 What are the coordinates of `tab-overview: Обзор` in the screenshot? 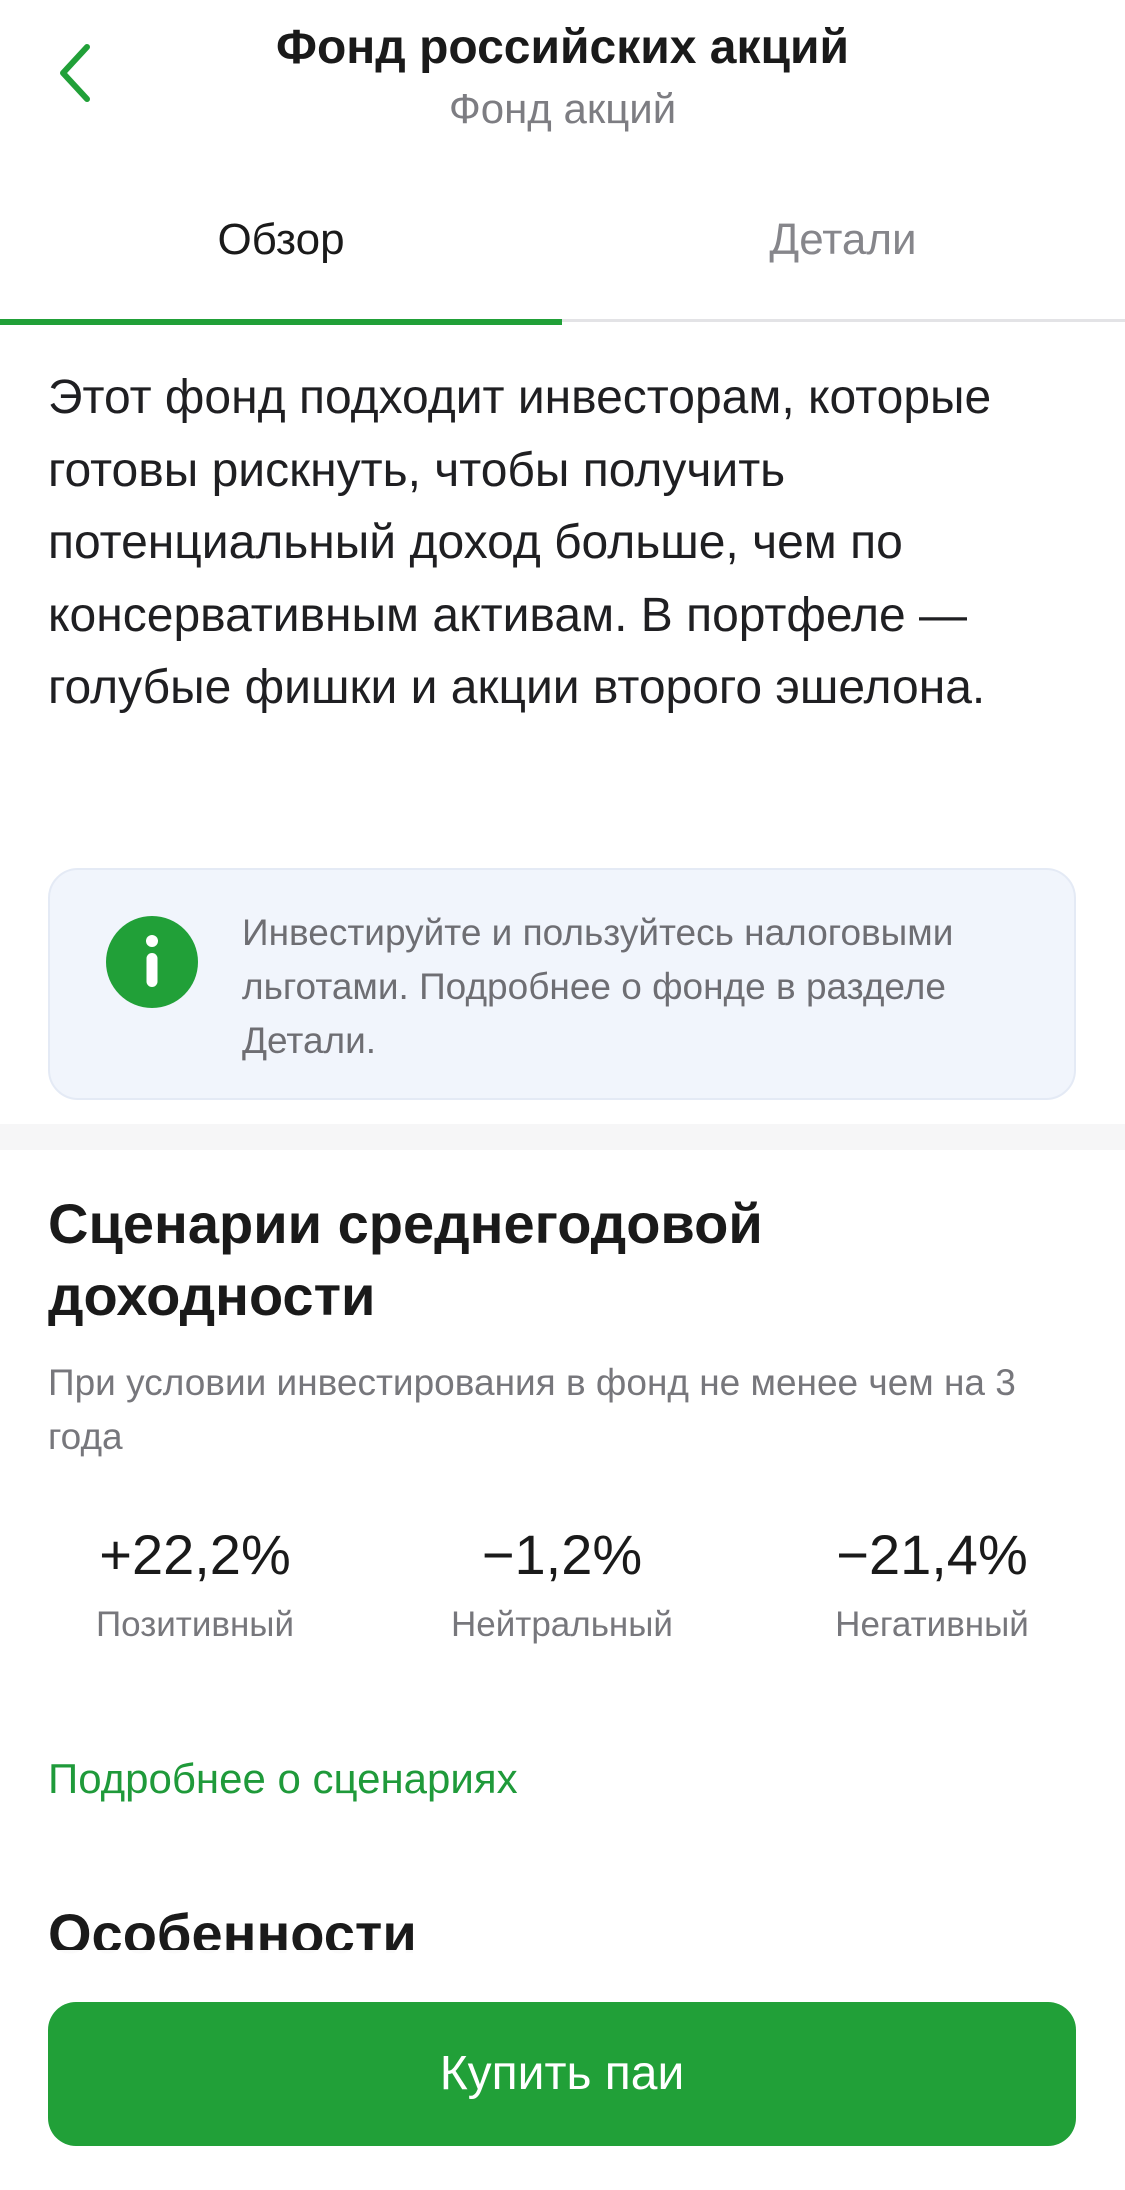 It's located at (281, 257).